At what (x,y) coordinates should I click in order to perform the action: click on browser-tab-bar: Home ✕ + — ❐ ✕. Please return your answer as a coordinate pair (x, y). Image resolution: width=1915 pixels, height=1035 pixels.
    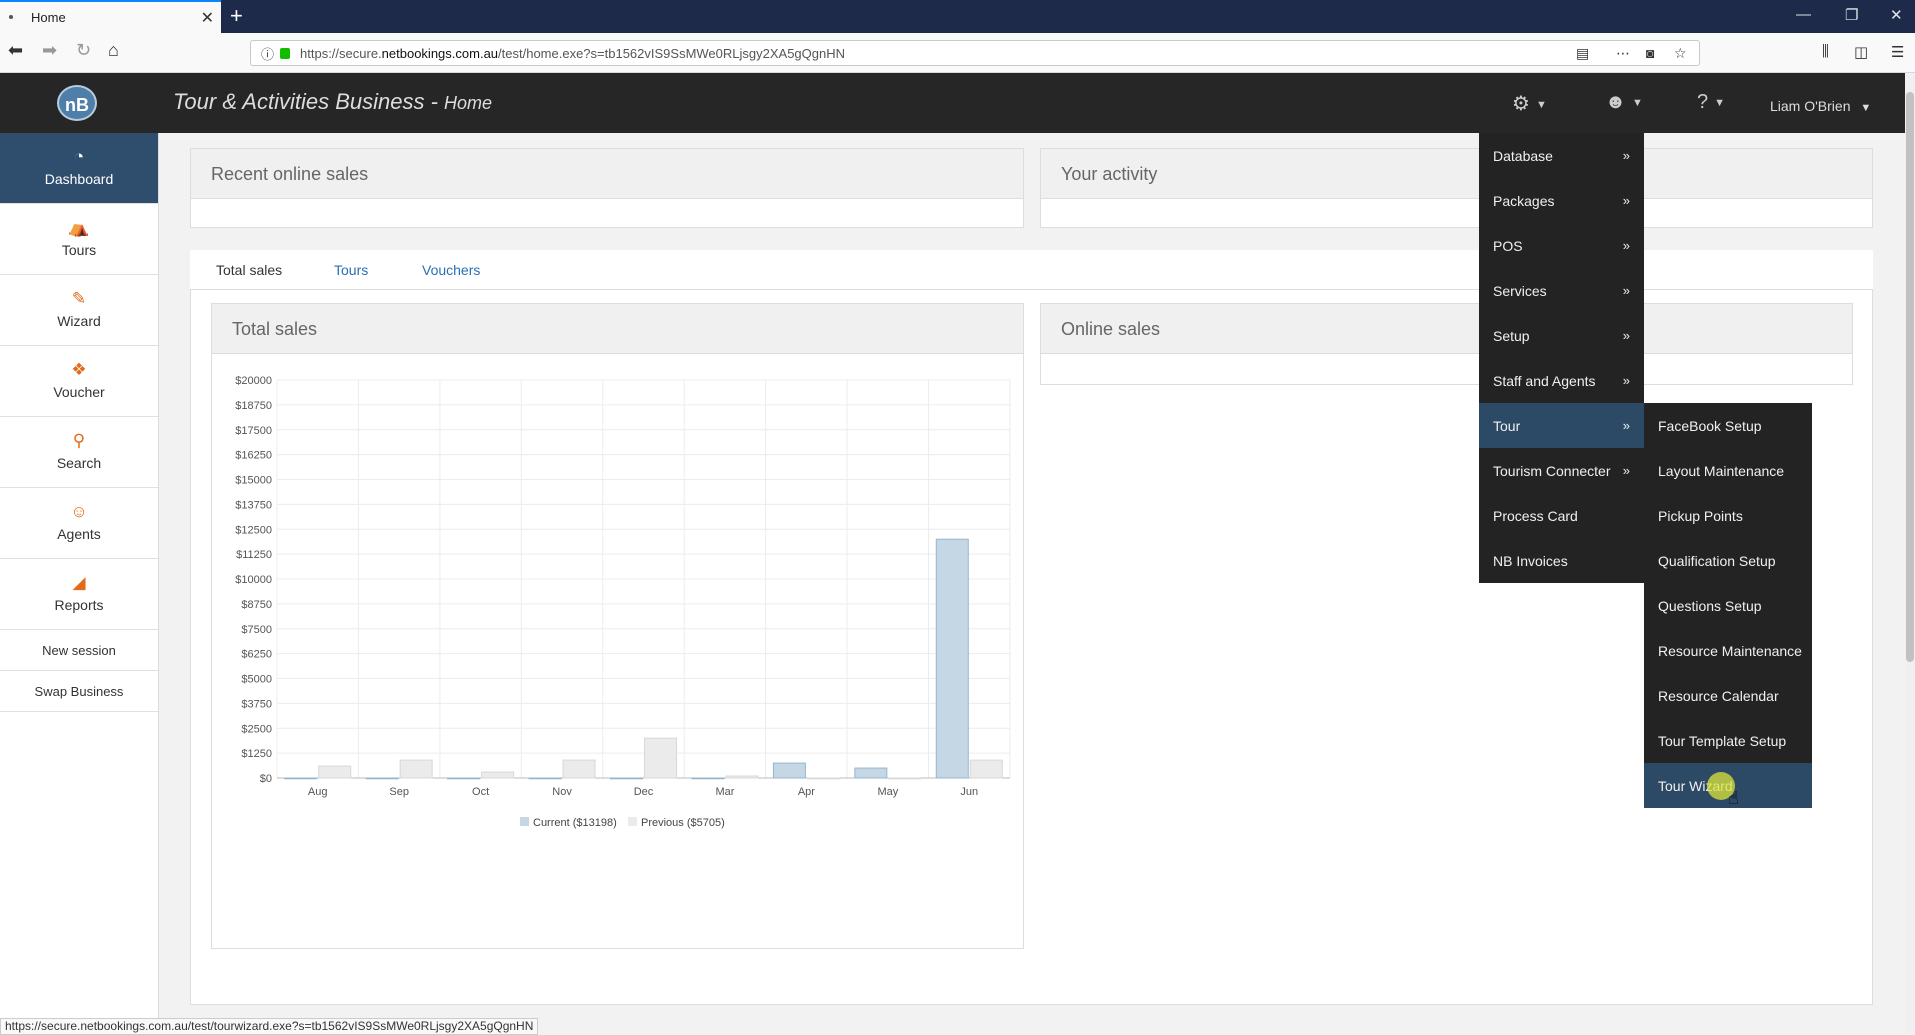
    Looking at the image, I should click on (957, 16).